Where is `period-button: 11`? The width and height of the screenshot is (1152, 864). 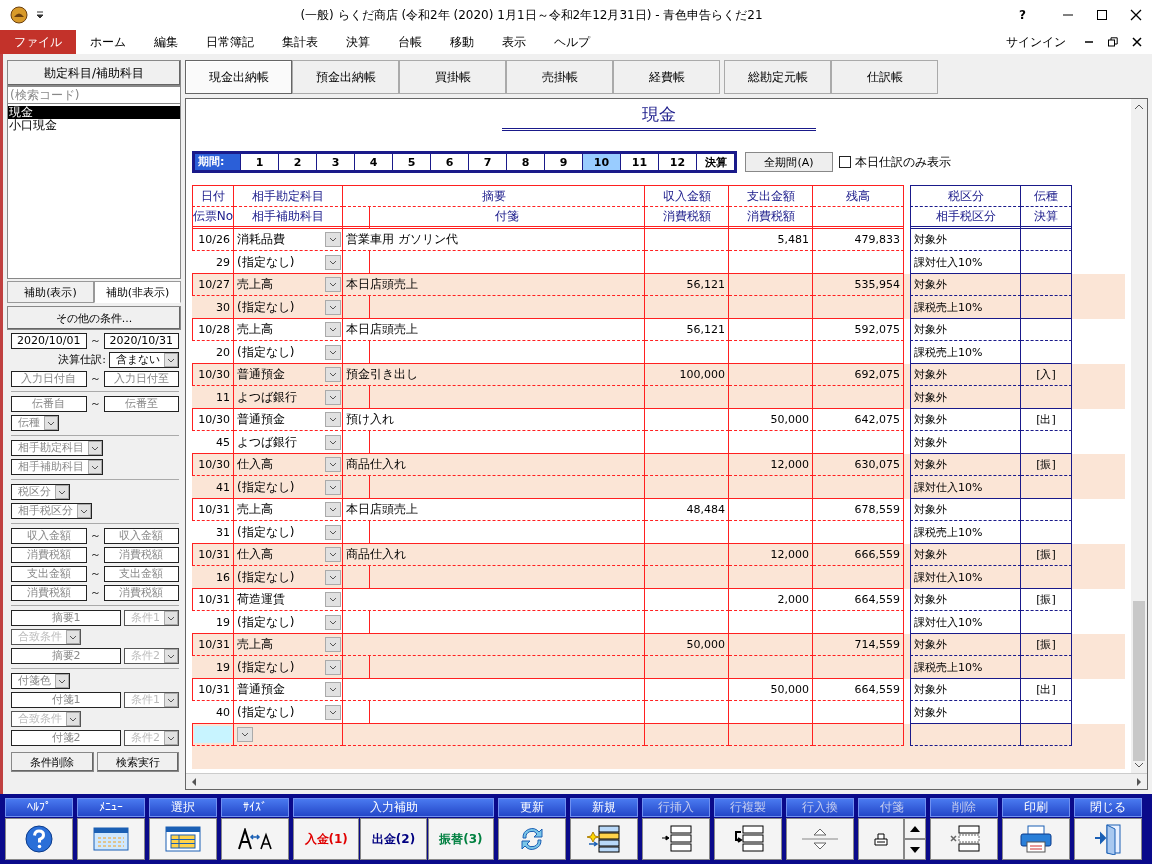 period-button: 11 is located at coordinates (639, 162).